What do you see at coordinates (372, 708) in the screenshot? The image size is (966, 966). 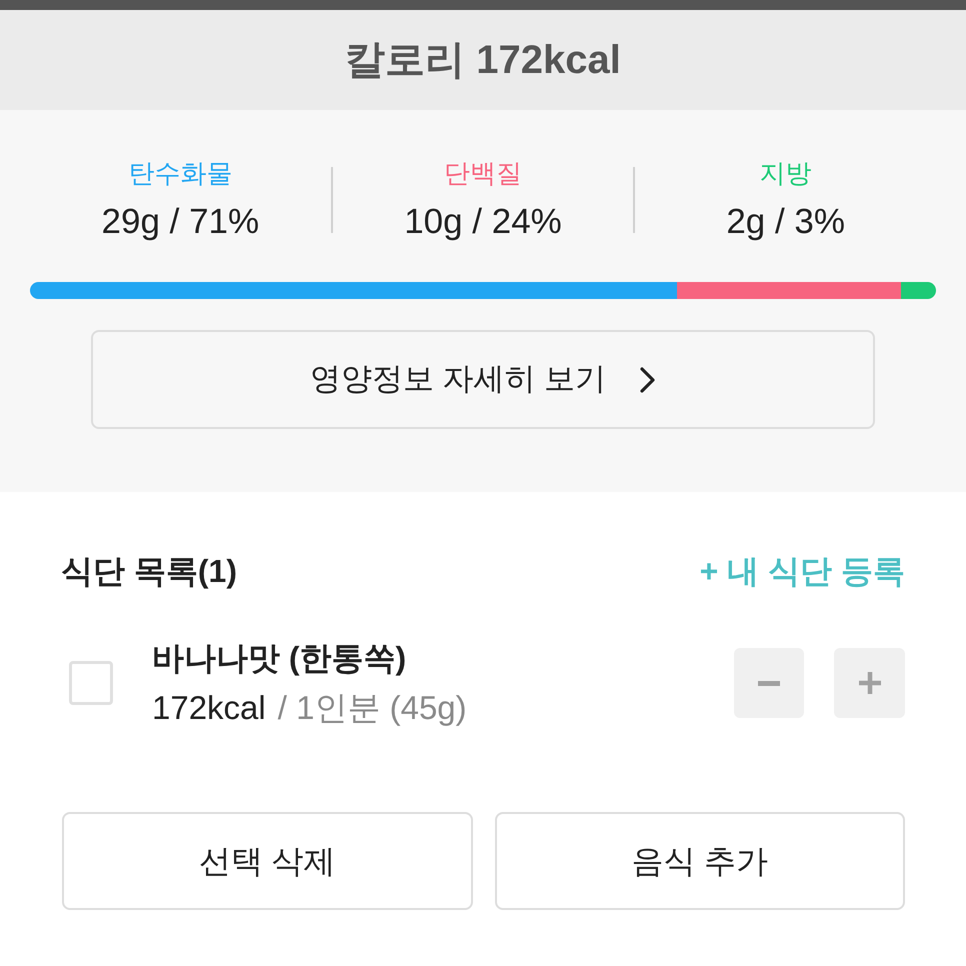 I see `food-serving: / 1인분 (45g)` at bounding box center [372, 708].